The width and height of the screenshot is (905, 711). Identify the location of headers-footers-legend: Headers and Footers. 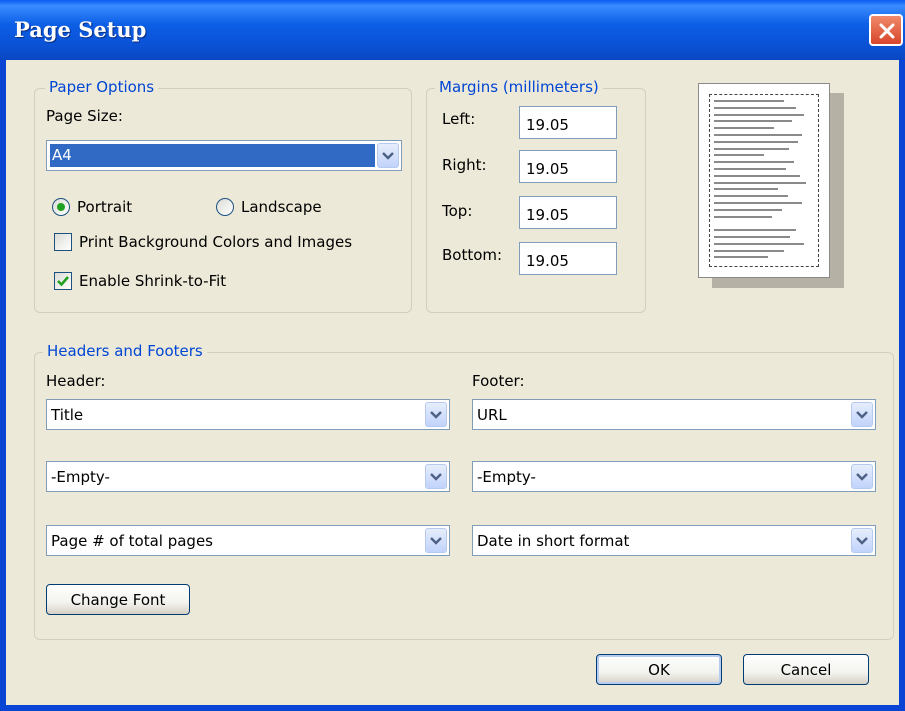
(125, 351).